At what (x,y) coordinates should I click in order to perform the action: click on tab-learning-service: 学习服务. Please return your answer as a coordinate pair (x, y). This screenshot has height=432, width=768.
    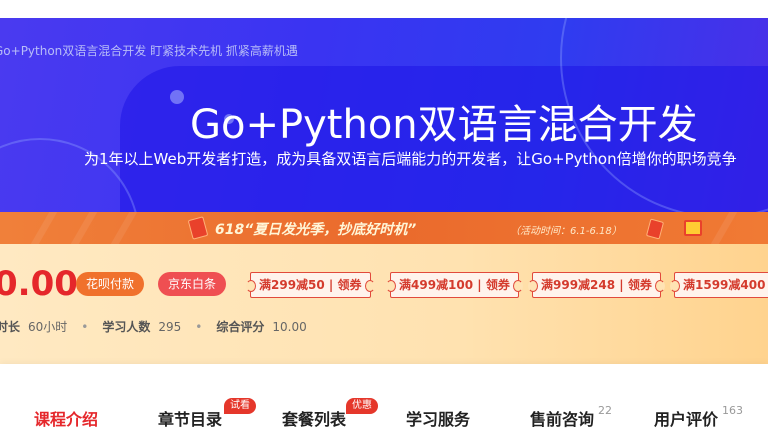
    Looking at the image, I should click on (438, 418).